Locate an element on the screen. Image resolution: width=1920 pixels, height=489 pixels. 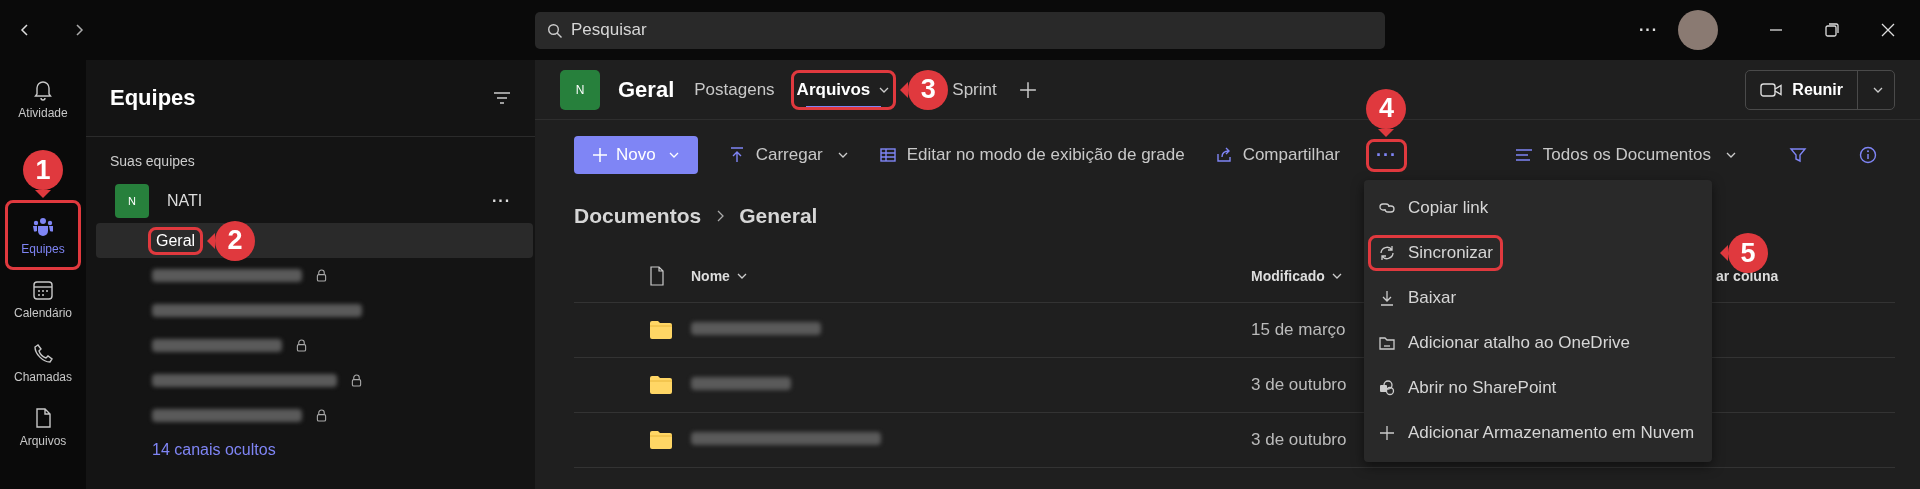
channel-avatar: N is located at coordinates (580, 89).